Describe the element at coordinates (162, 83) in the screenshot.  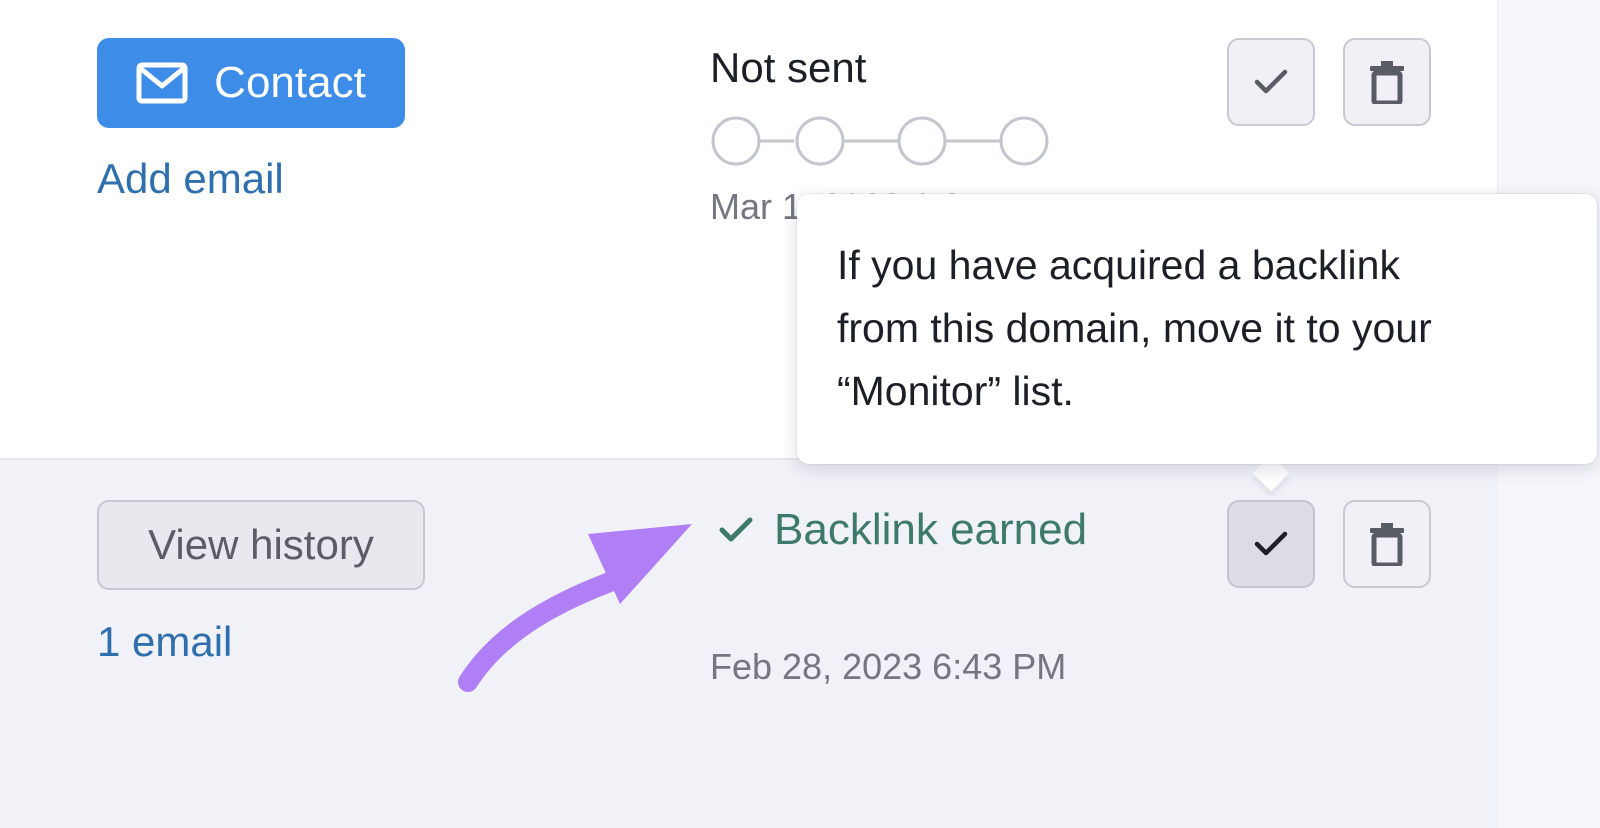
I see `envelope-icon` at that location.